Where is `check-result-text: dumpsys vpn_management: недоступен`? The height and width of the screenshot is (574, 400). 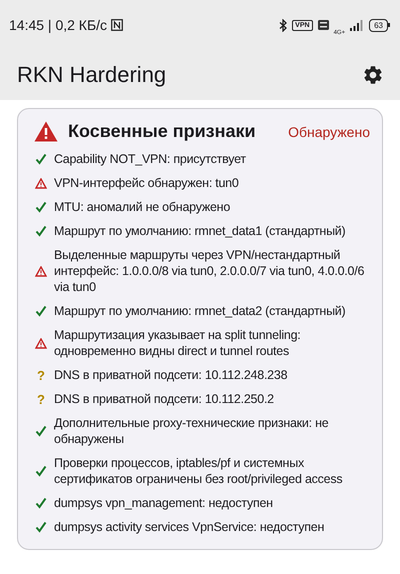 check-result-text: dumpsys vpn_management: недоступен is located at coordinates (163, 503).